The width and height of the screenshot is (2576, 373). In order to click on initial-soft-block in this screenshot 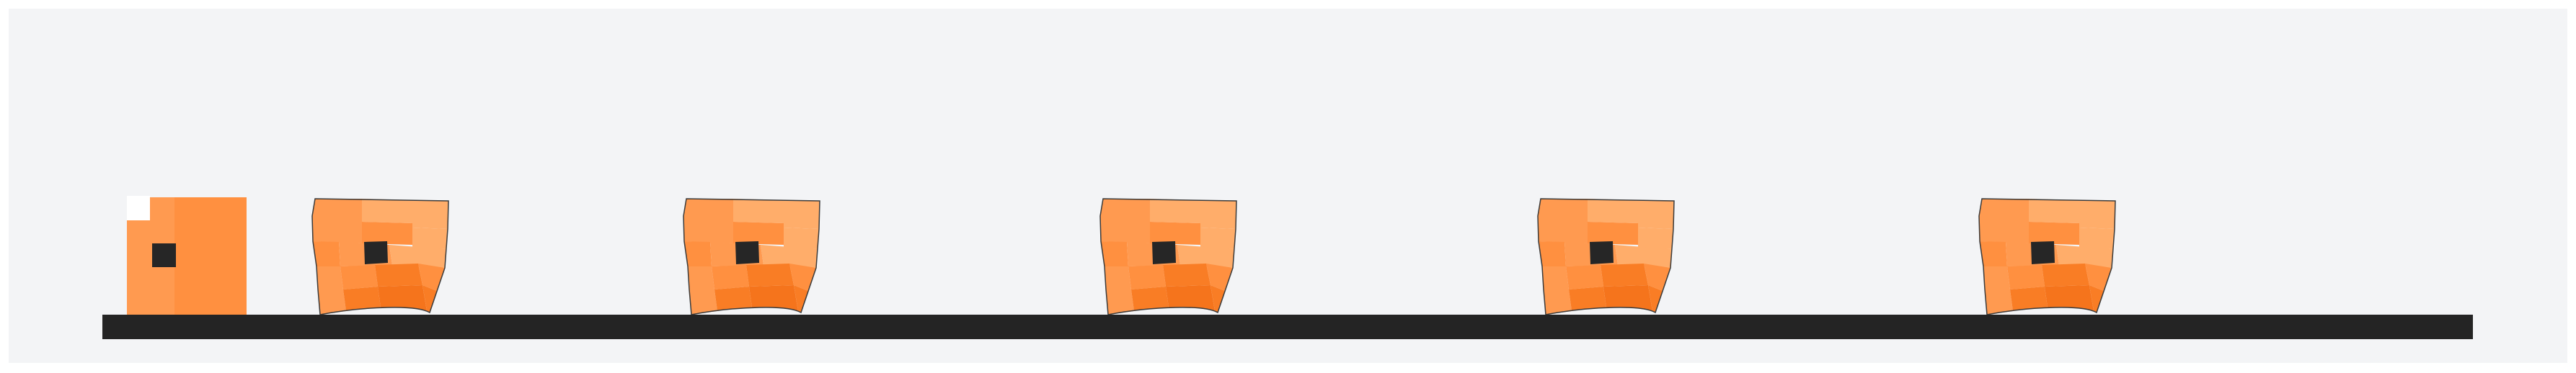, I will do `click(187, 255)`.